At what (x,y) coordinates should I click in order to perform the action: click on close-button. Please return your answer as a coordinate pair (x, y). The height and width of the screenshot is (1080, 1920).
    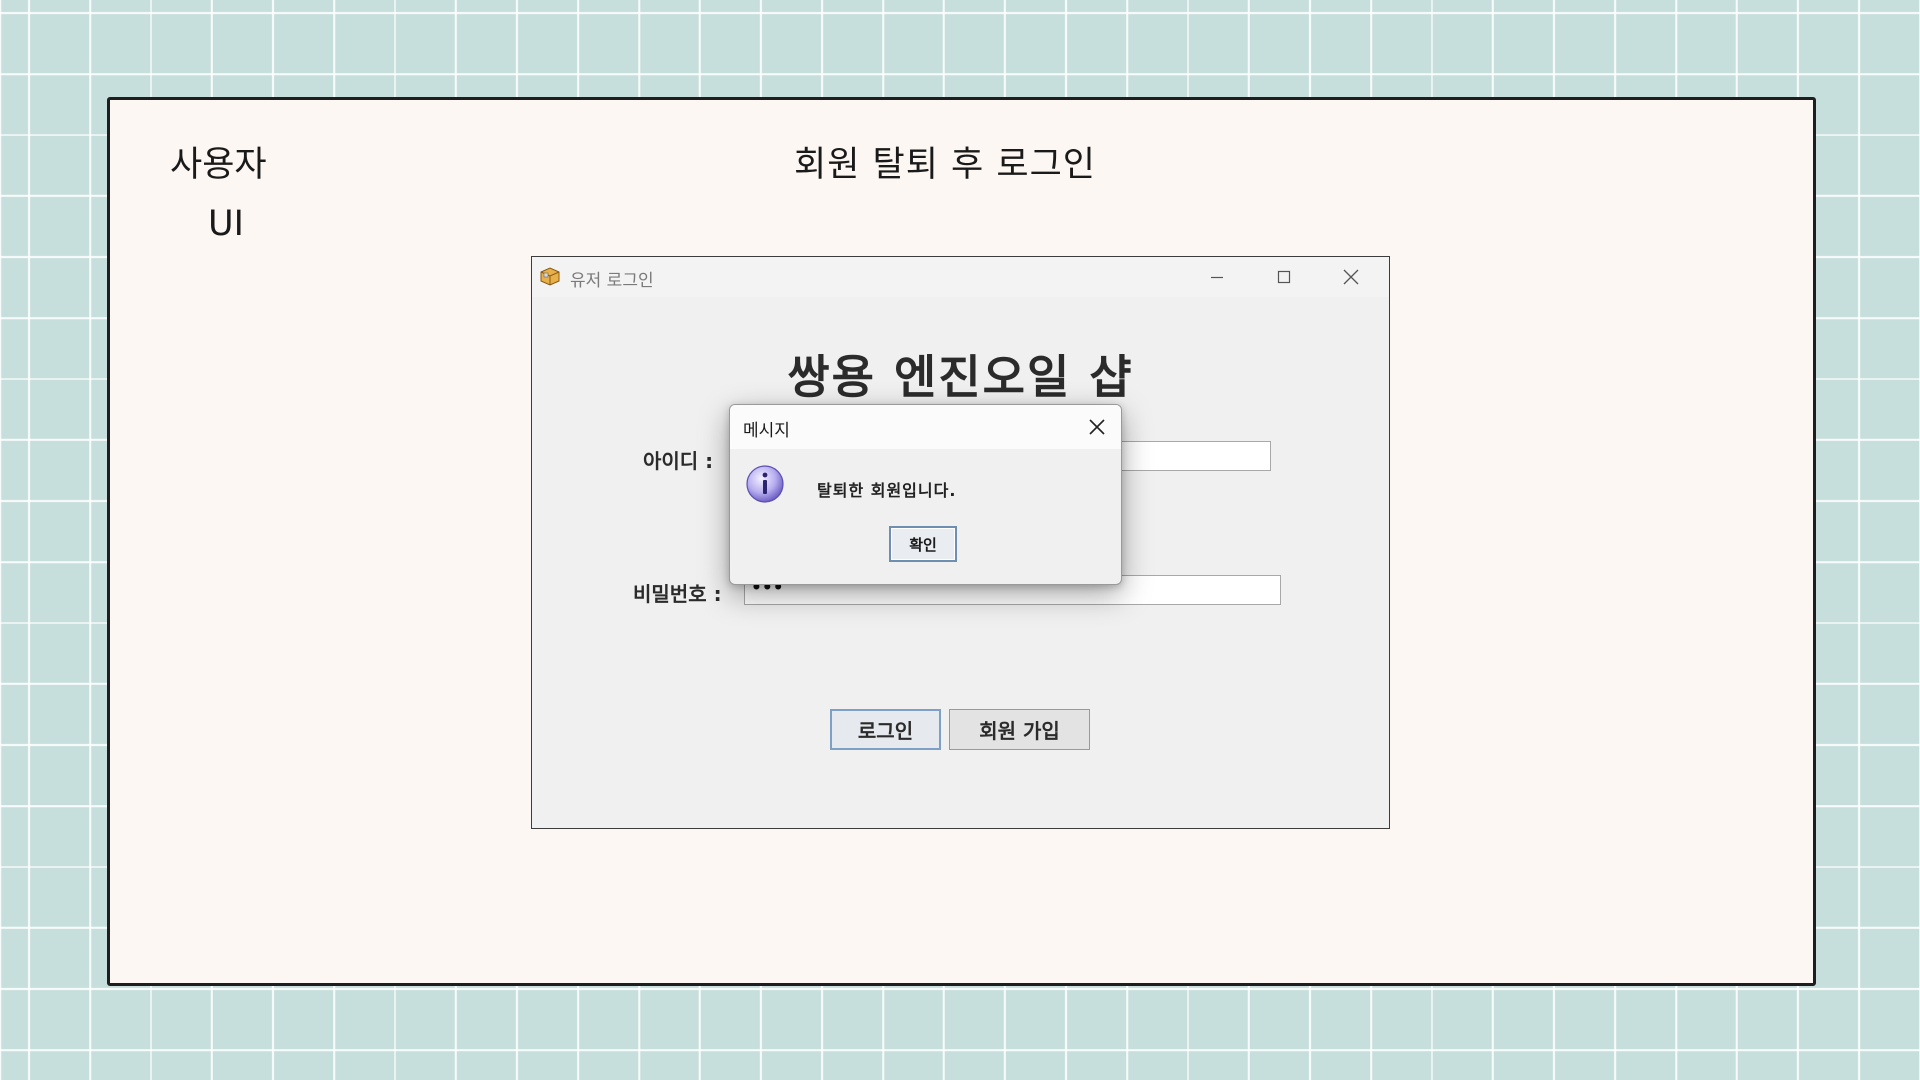
    Looking at the image, I should click on (1351, 277).